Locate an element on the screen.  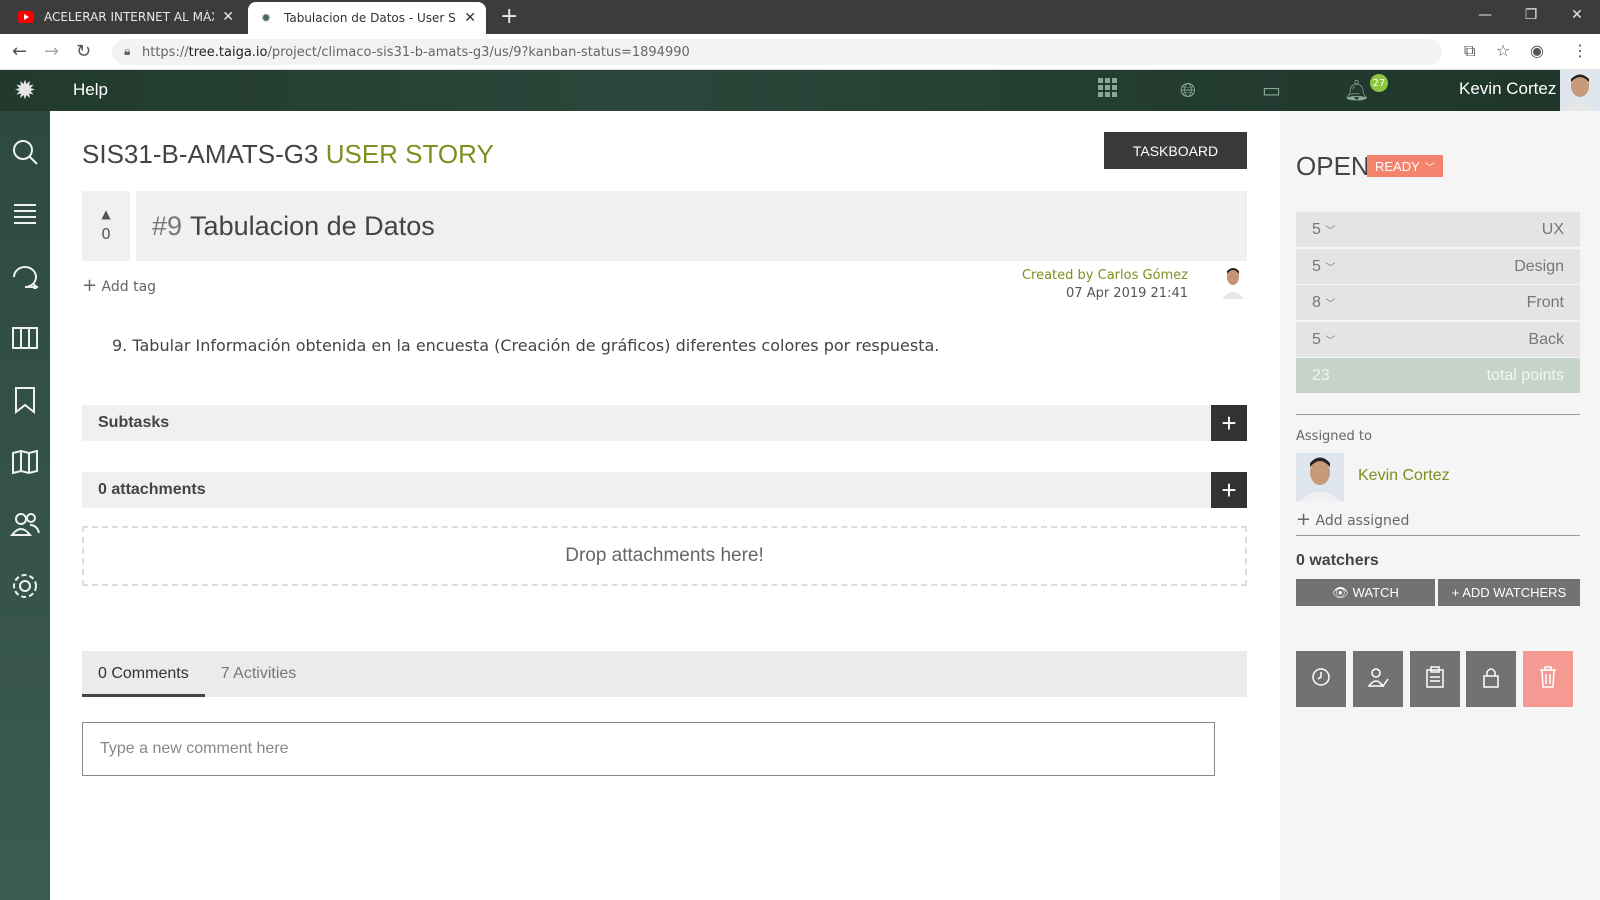
clock-icon is located at coordinates (1321, 679).